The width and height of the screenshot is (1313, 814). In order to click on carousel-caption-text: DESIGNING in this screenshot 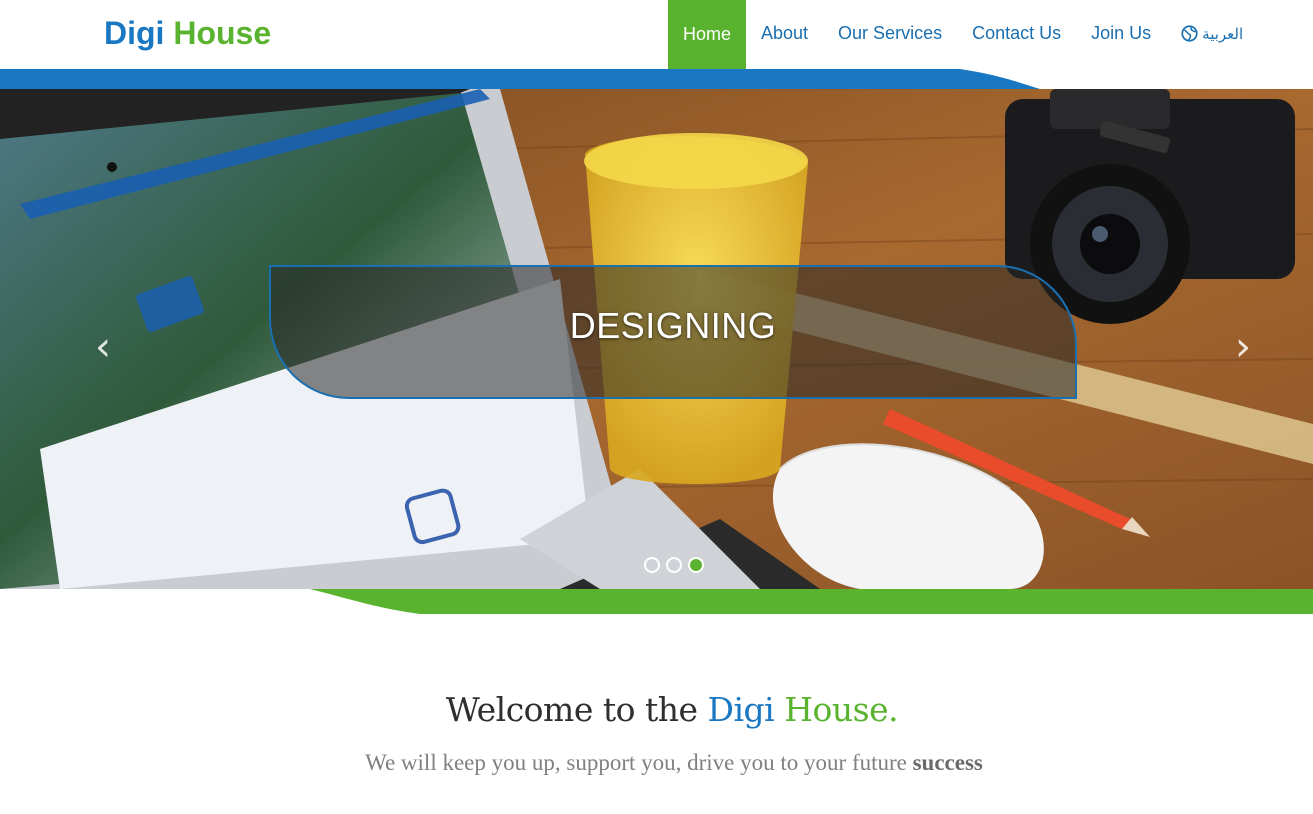, I will do `click(673, 325)`.